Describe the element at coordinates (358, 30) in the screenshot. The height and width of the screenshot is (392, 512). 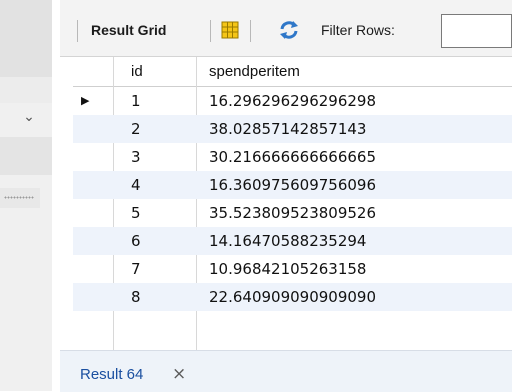
I see `filter-rows-label: Filter Rows:` at that location.